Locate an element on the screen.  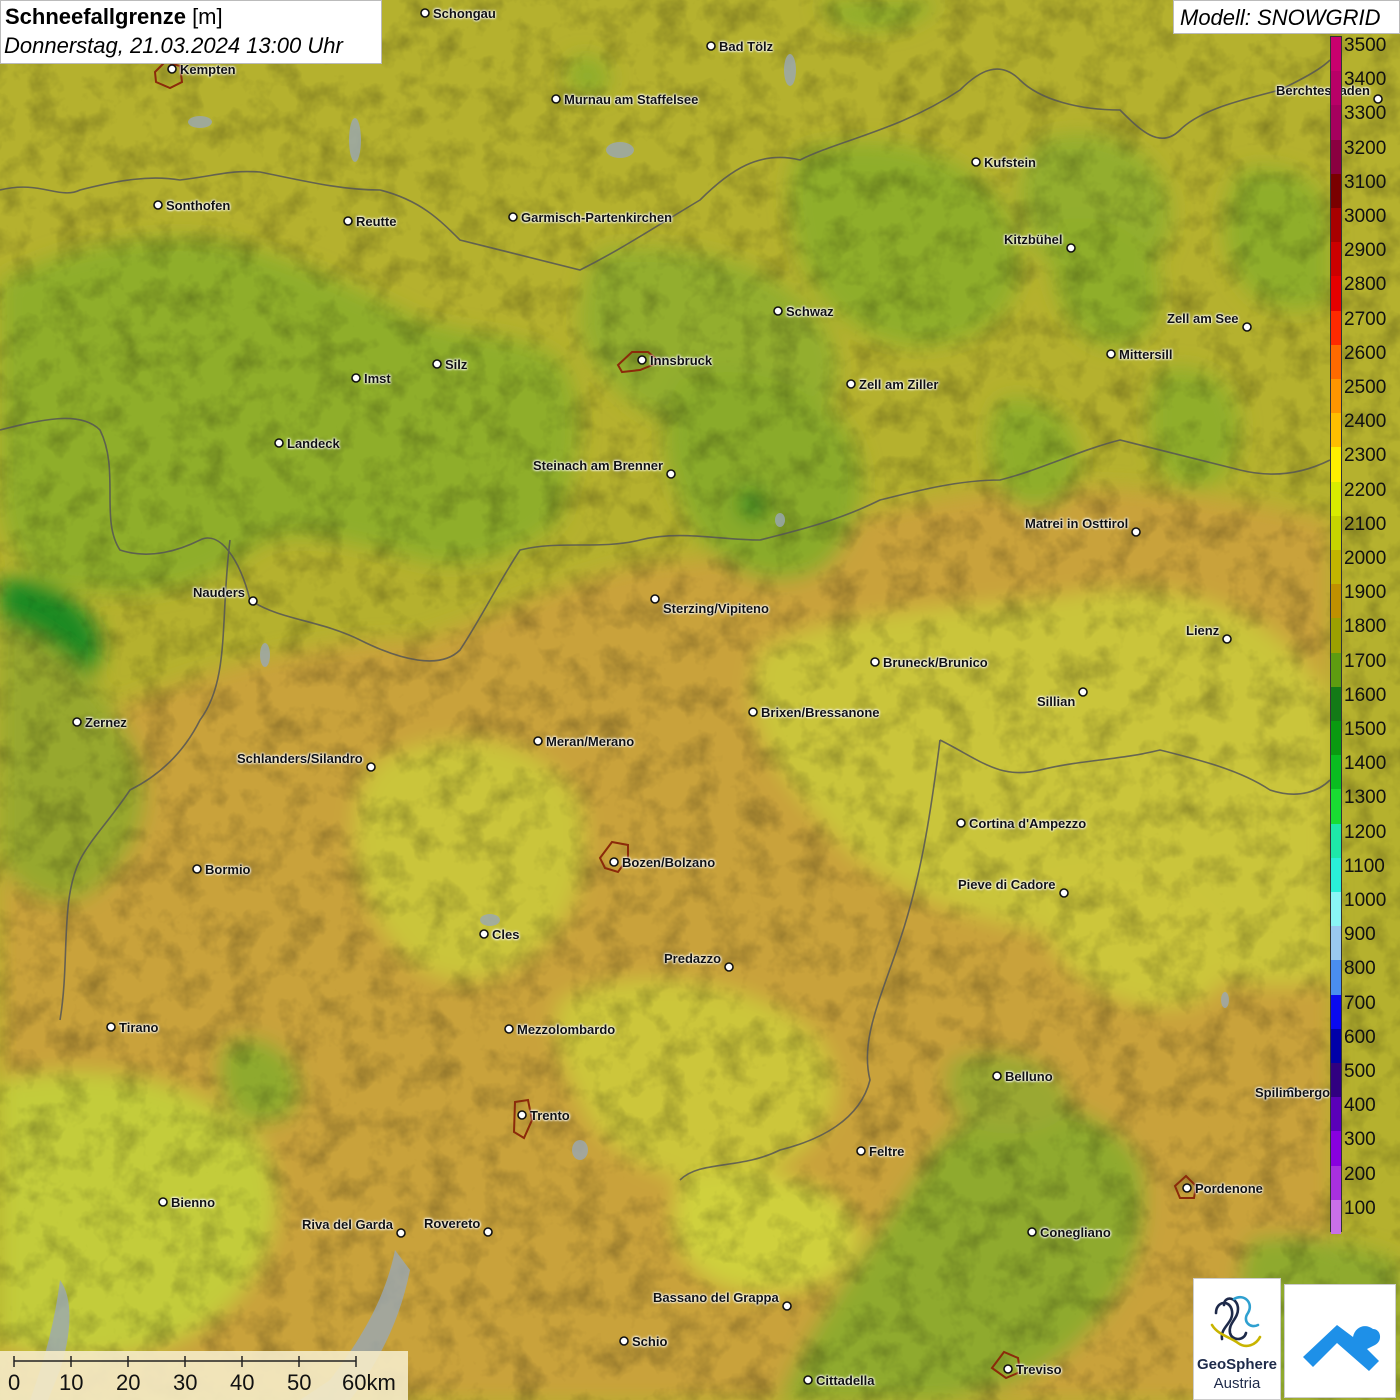
city-label: Tirano is located at coordinates (139, 1027).